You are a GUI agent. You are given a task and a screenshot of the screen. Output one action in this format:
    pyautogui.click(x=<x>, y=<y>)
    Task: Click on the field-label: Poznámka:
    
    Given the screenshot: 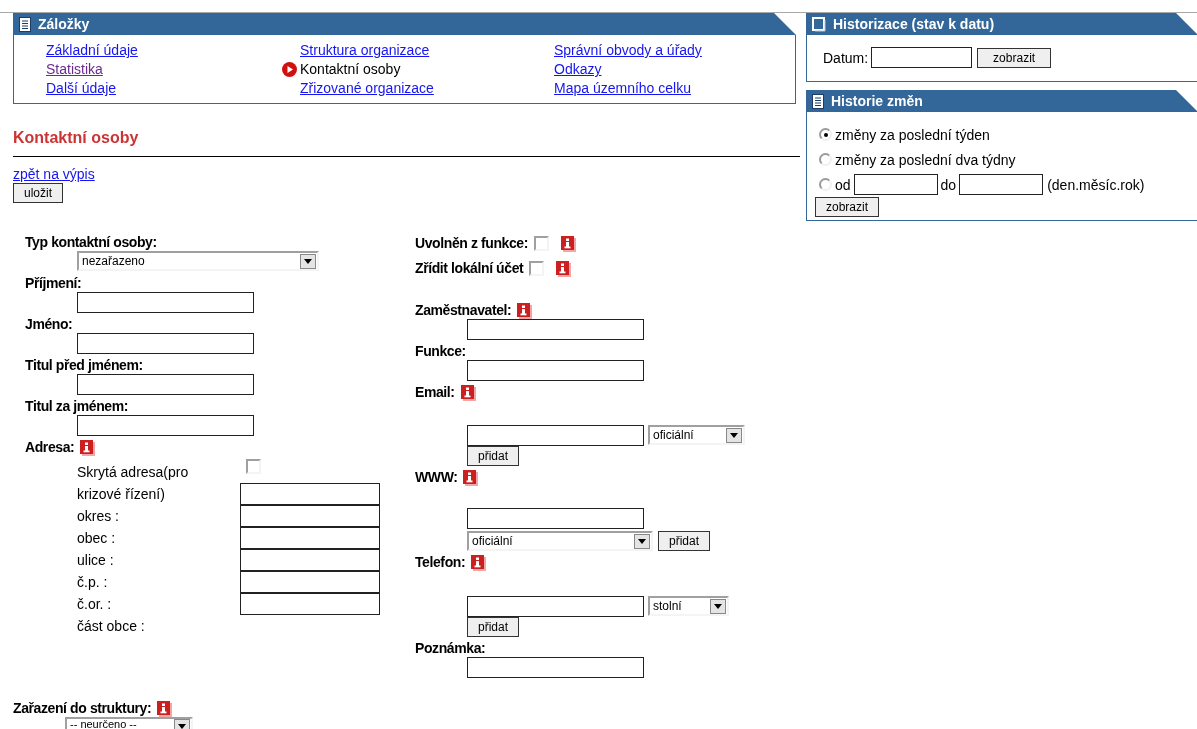 What is the action you would take?
    pyautogui.click(x=450, y=648)
    